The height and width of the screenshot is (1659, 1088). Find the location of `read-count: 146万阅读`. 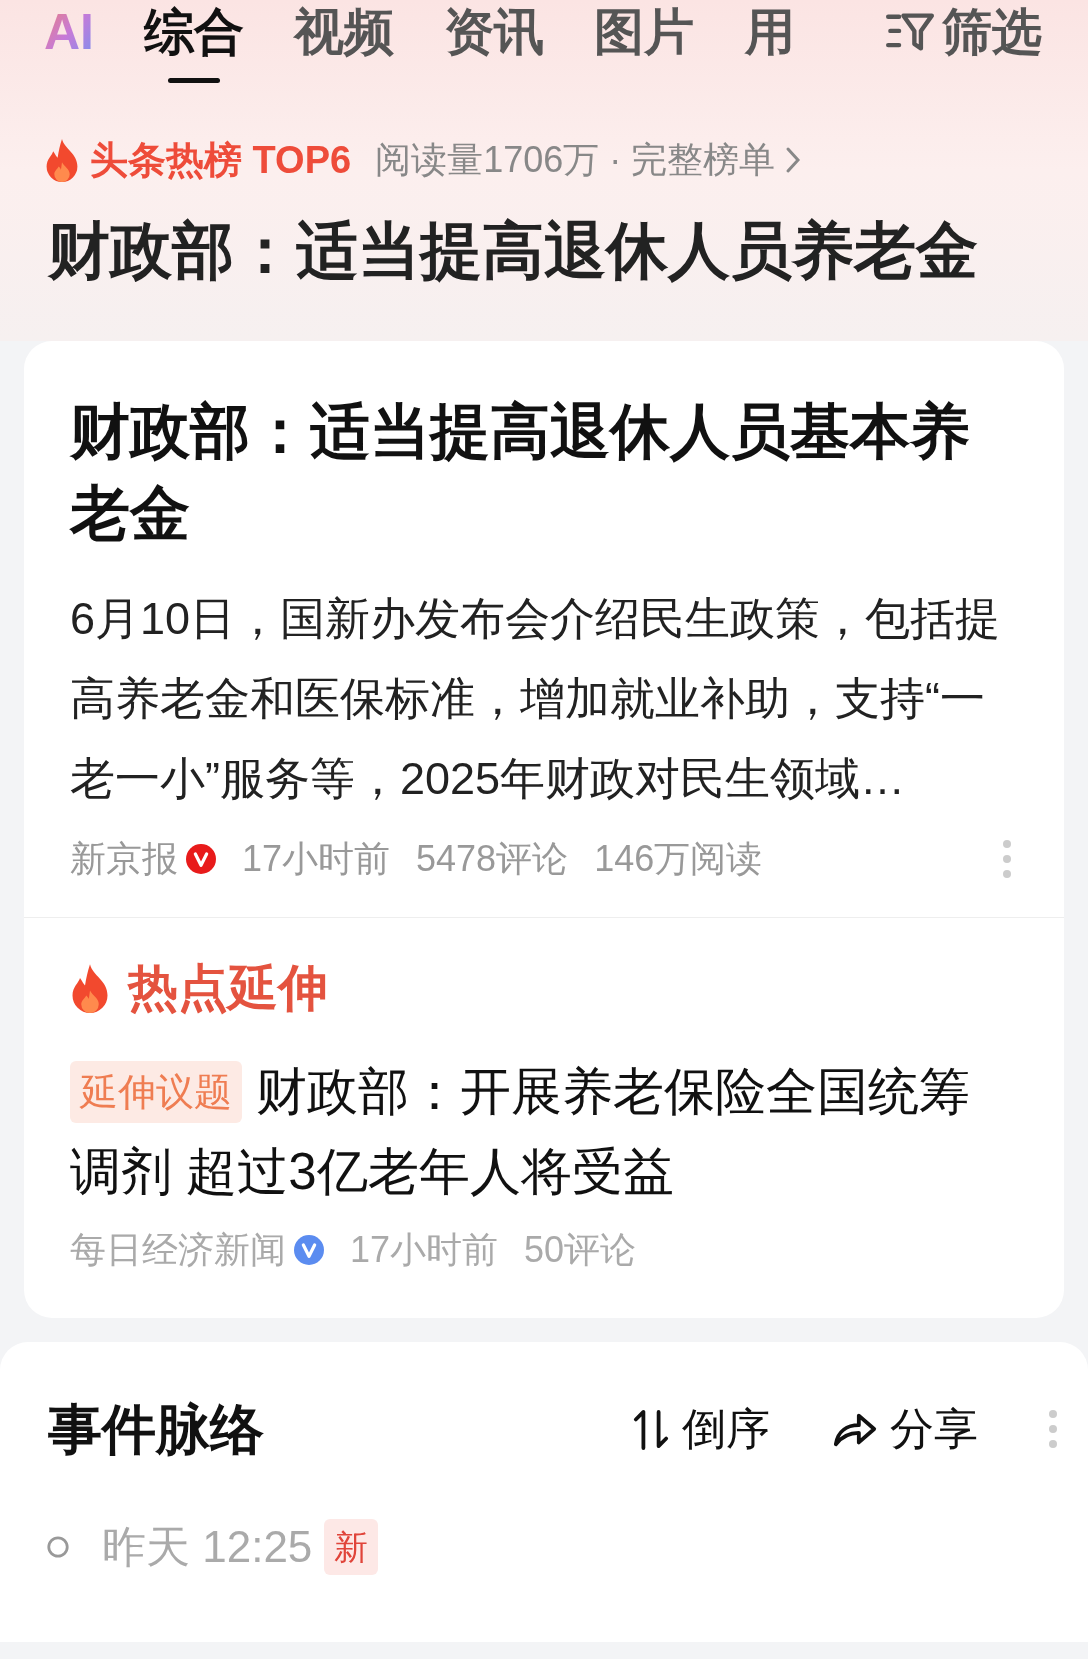

read-count: 146万阅读 is located at coordinates (678, 859).